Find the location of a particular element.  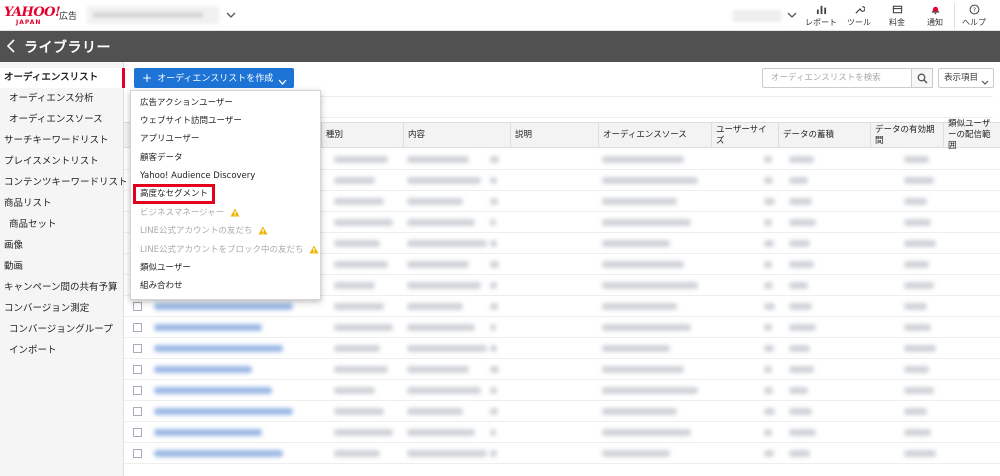

top-bar: YAHOO! JAPAN 広告 レポート ツール 料金 通知 ? ヘルプ is located at coordinates (500, 15).